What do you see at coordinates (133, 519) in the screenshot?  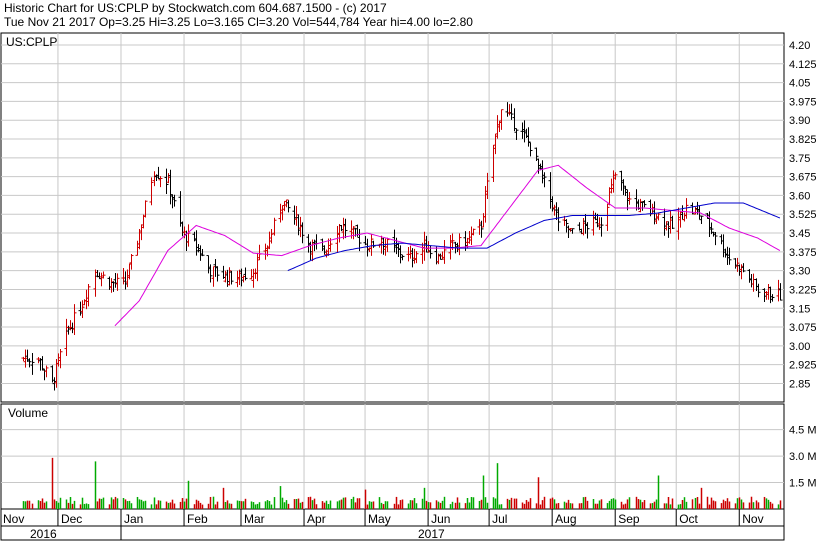 I see `month-label: Jan` at bounding box center [133, 519].